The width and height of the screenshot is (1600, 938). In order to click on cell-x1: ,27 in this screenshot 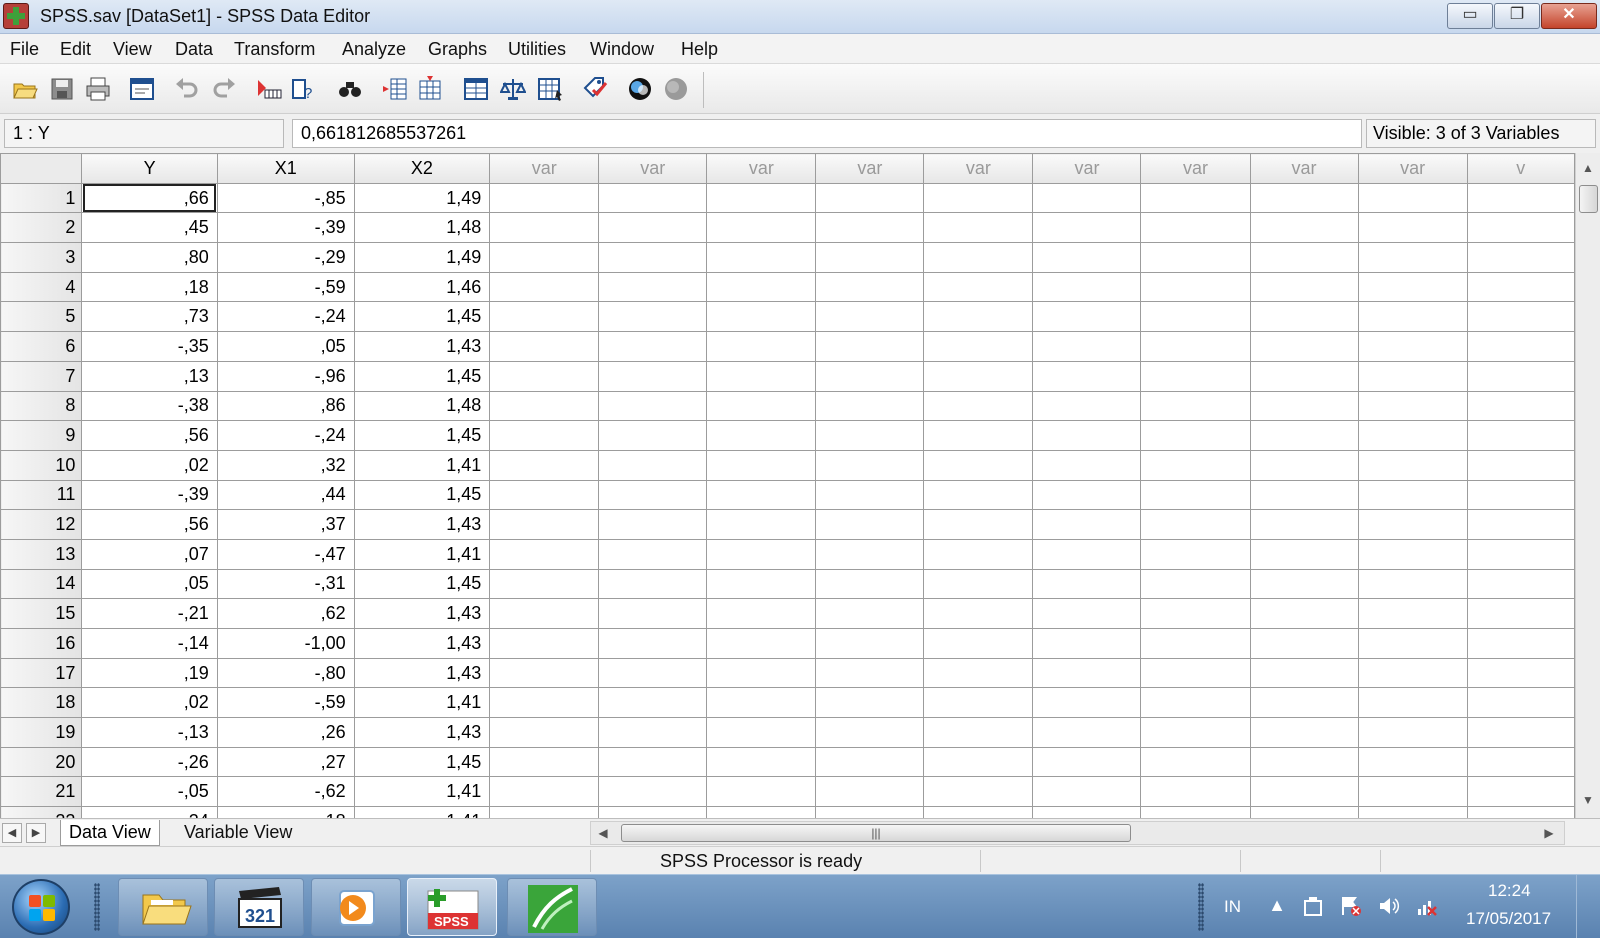, I will do `click(285, 762)`.